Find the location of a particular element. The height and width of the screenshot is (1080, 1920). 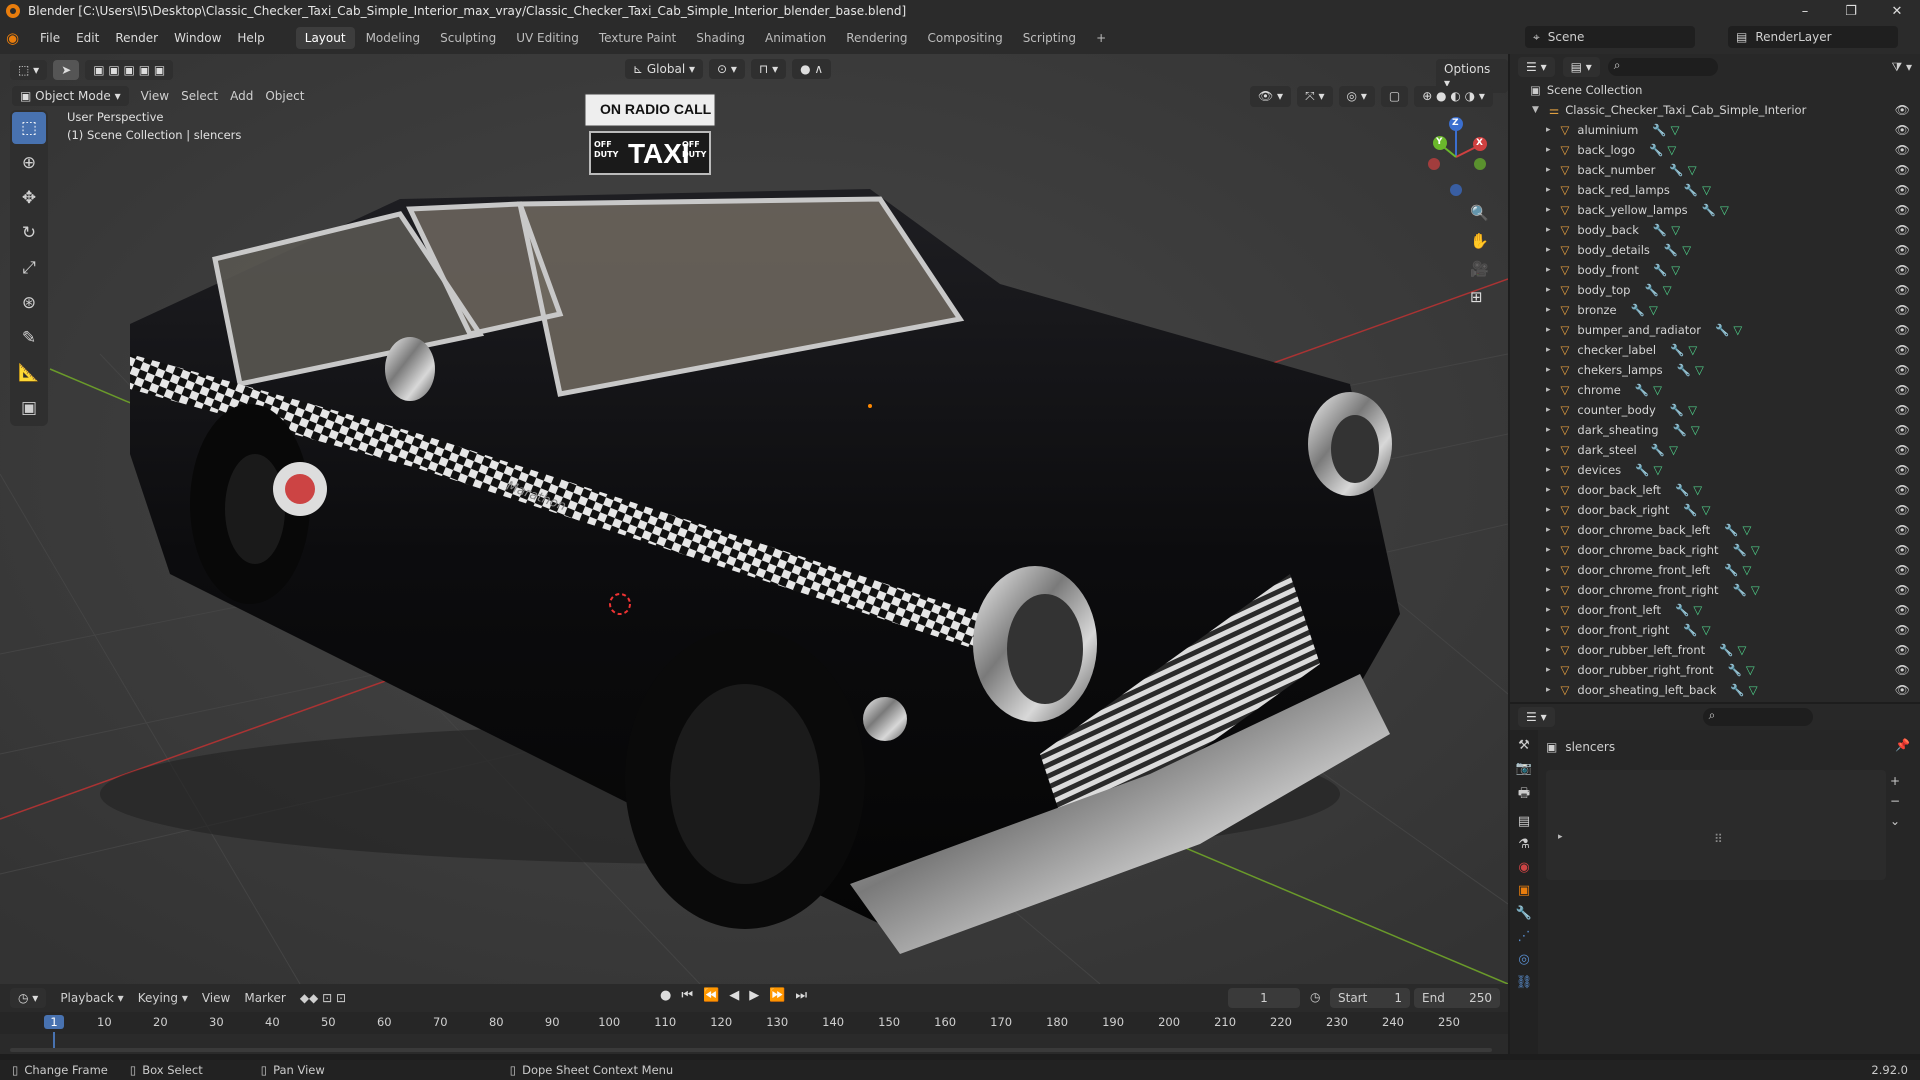

slot-menu-button: ⌄ is located at coordinates (1895, 821).